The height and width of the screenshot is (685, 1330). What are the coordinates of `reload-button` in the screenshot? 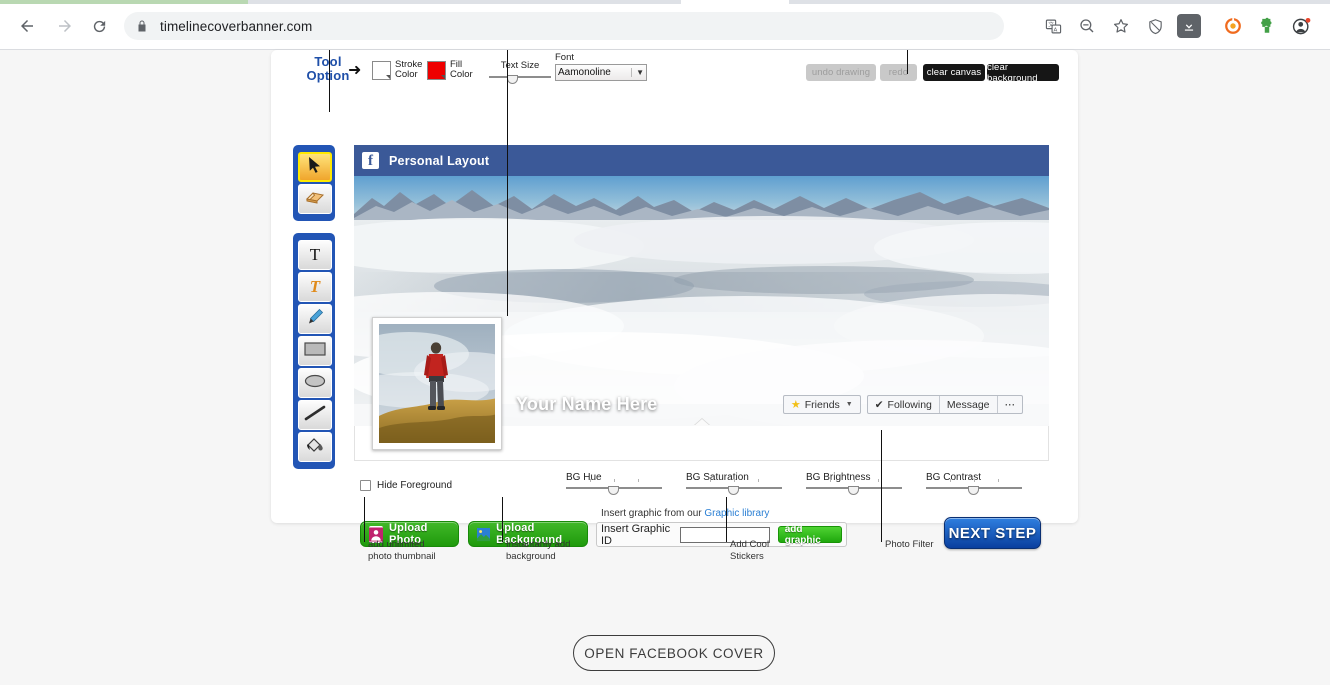 It's located at (99, 26).